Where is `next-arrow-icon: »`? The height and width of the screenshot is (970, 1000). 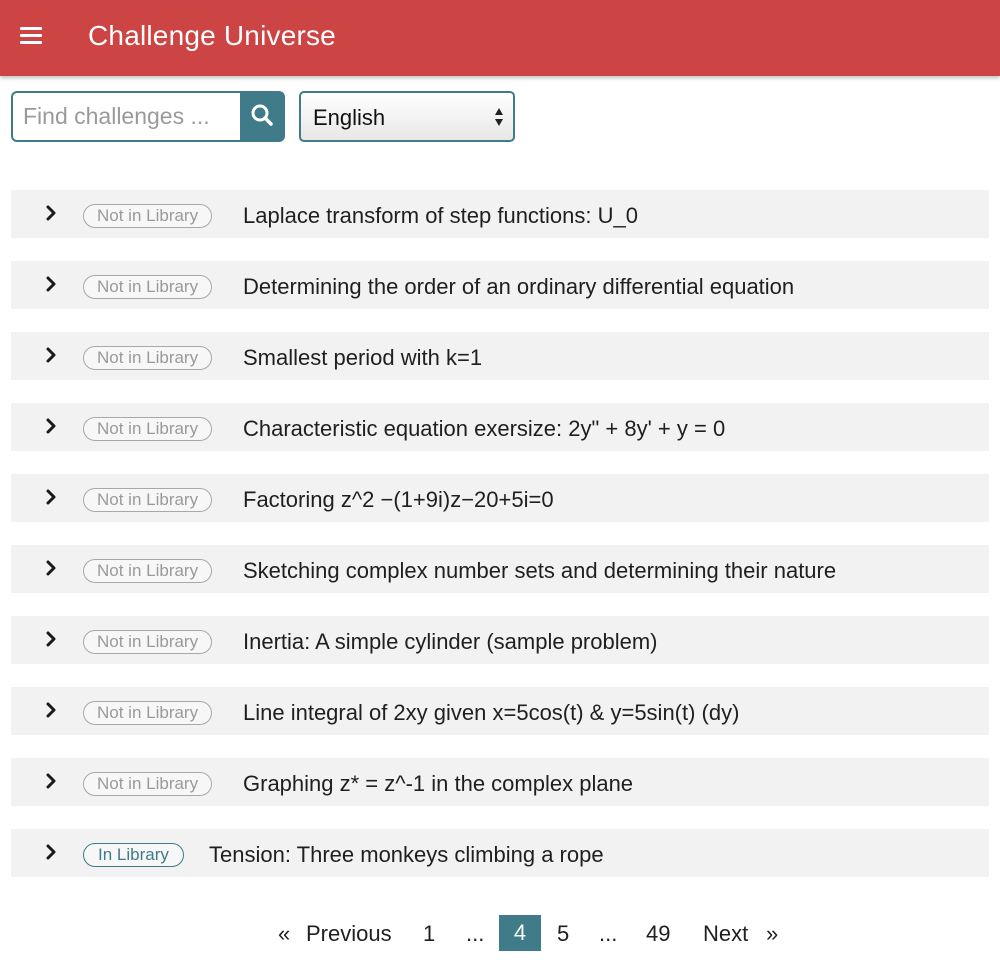
next-arrow-icon: » is located at coordinates (772, 934).